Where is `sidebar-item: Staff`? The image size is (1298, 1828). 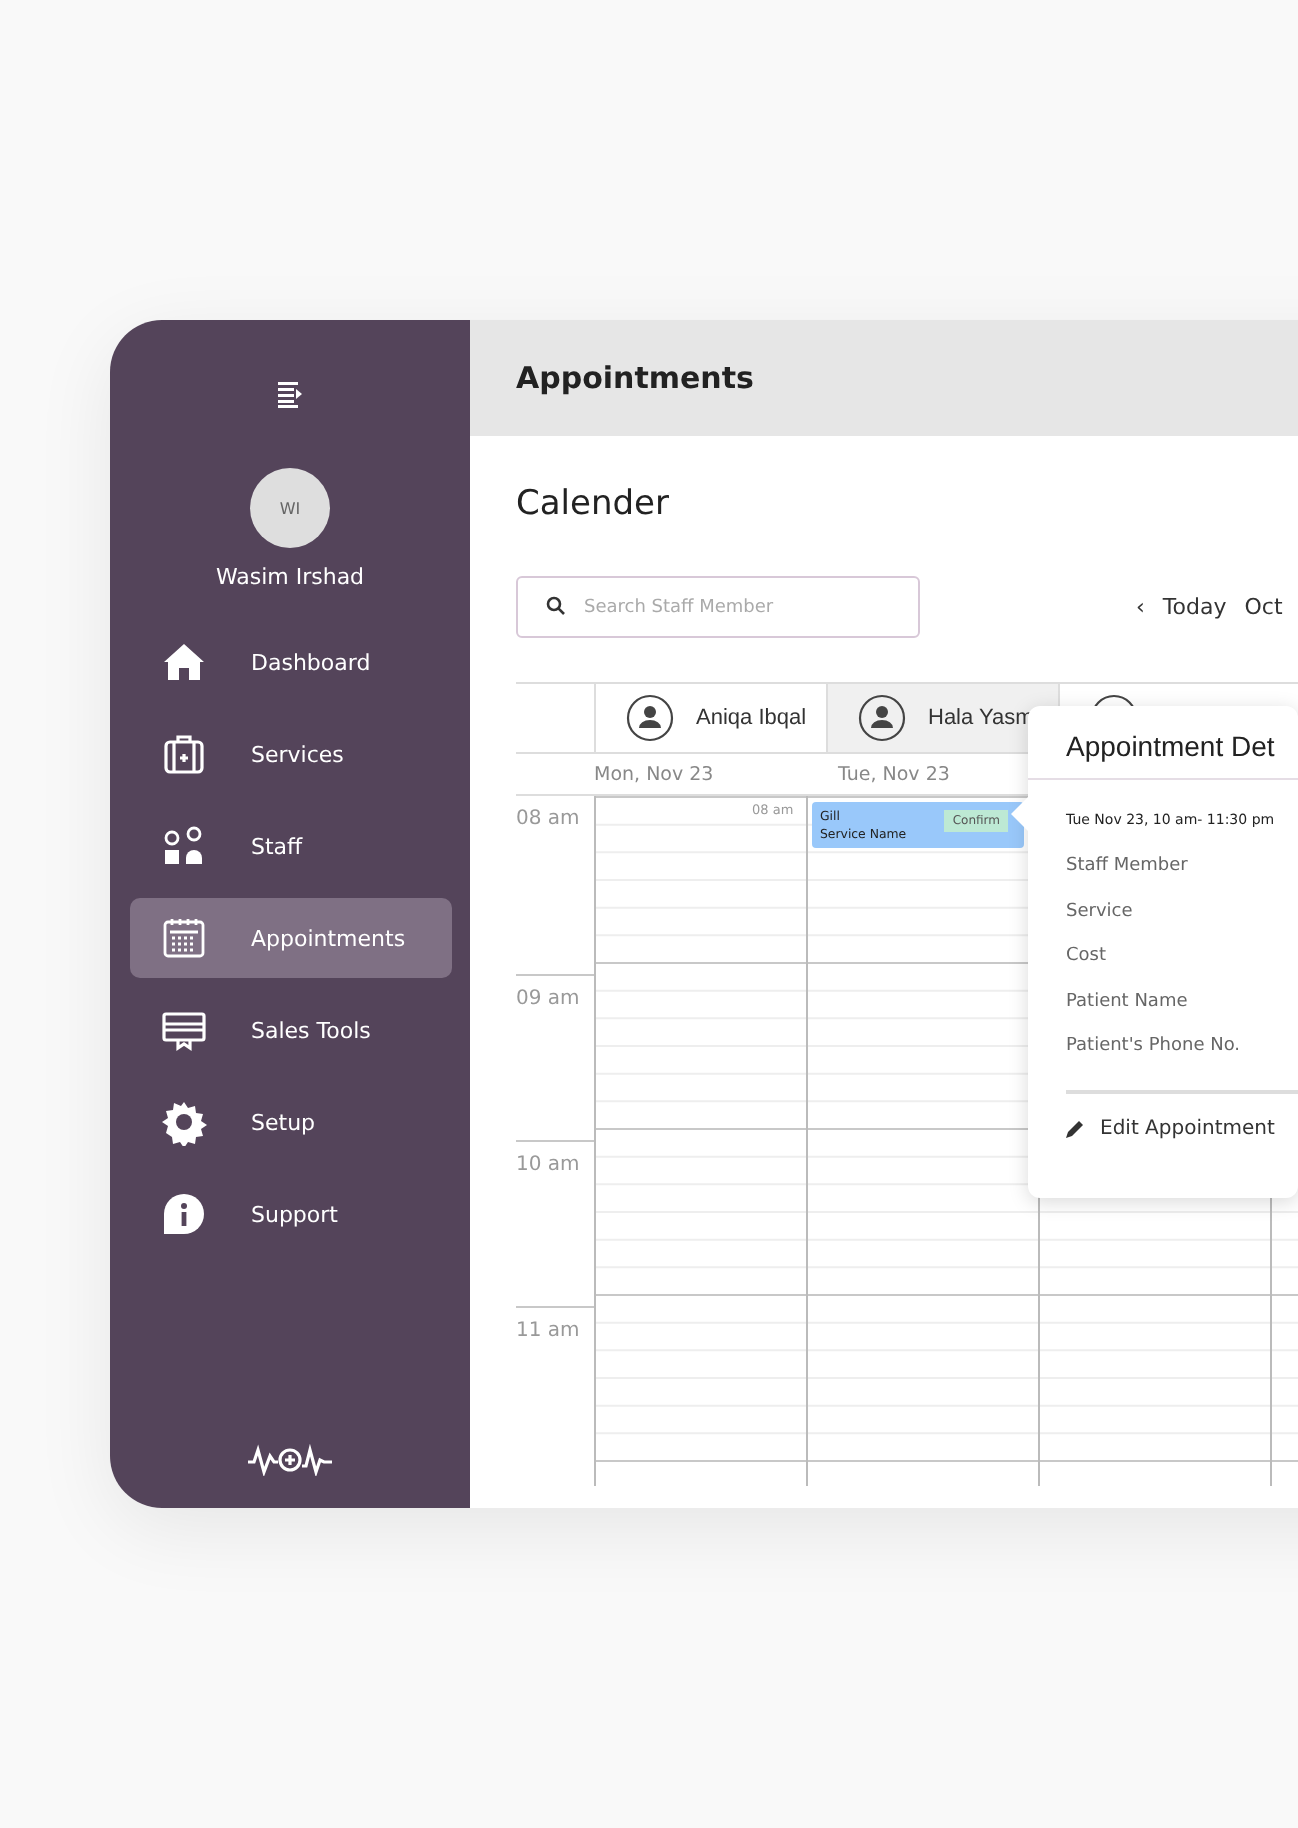 sidebar-item: Staff is located at coordinates (290, 846).